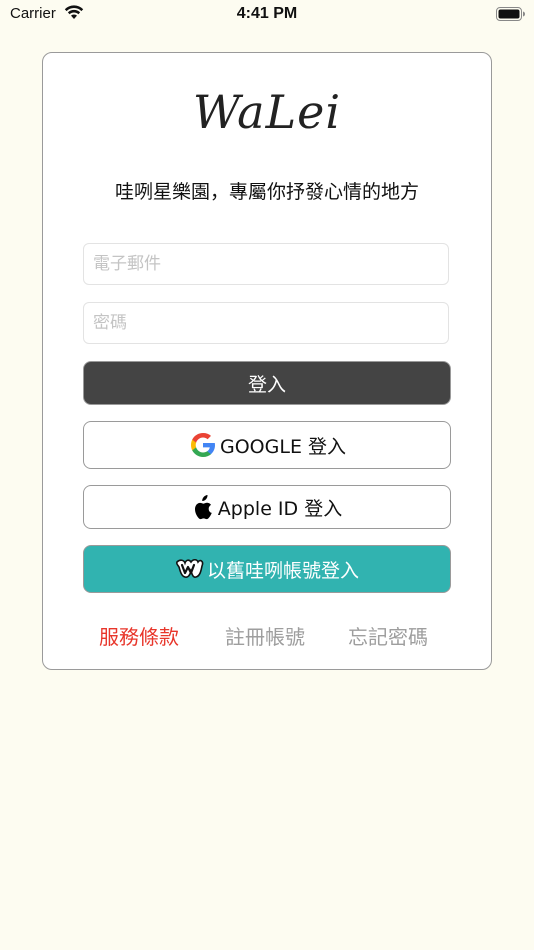 The width and height of the screenshot is (534, 950). Describe the element at coordinates (388, 635) in the screenshot. I see `forgot-password-link: 忘記密碼` at that location.